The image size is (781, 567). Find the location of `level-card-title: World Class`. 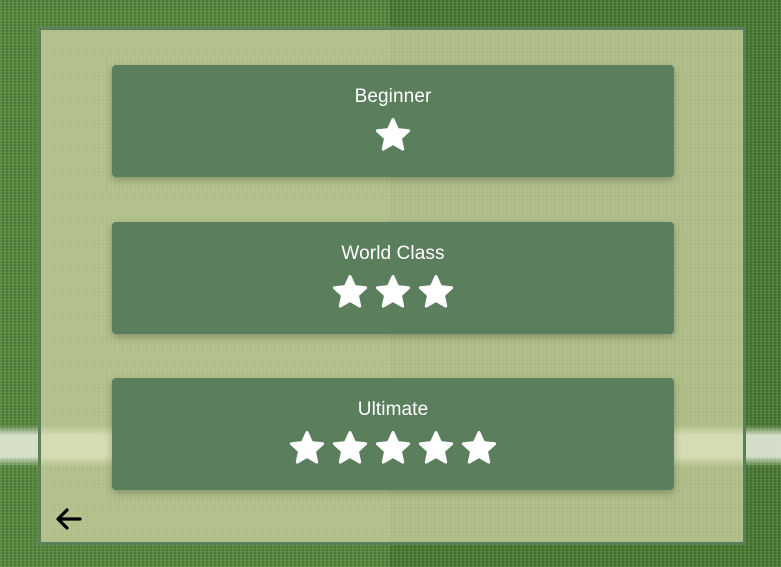

level-card-title: World Class is located at coordinates (393, 253).